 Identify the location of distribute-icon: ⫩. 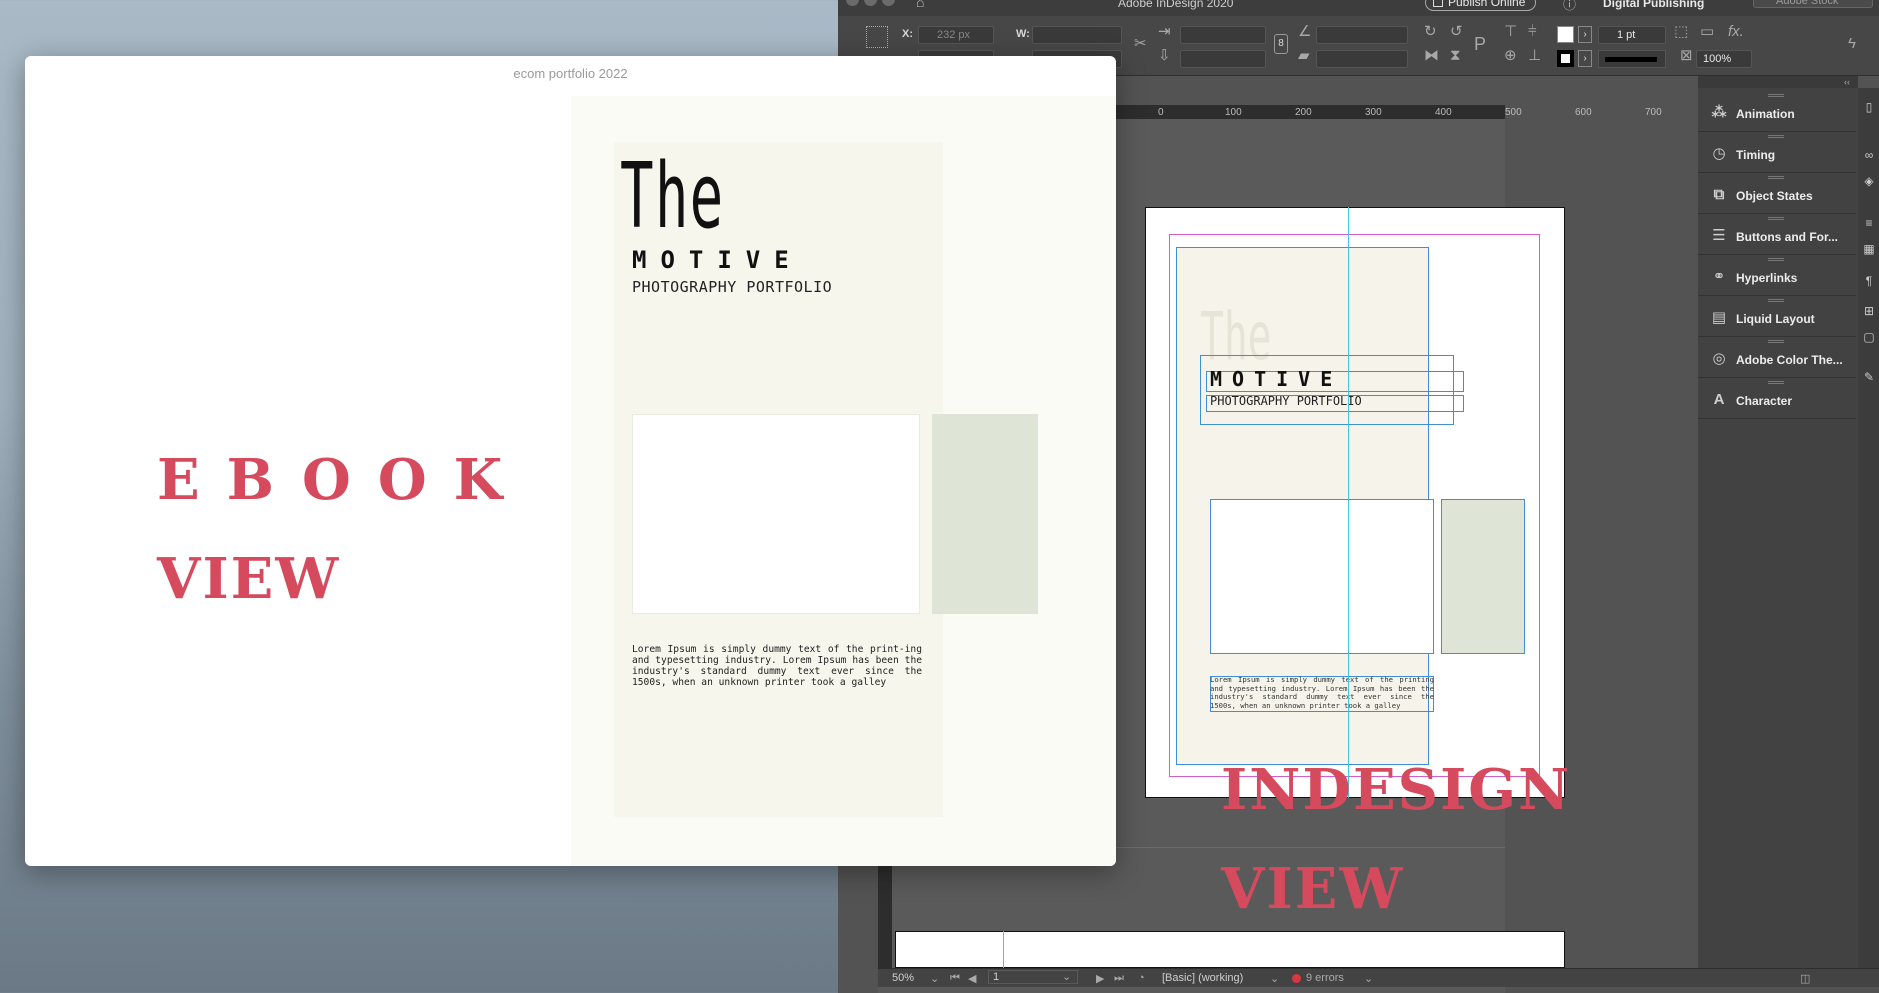
(1532, 32).